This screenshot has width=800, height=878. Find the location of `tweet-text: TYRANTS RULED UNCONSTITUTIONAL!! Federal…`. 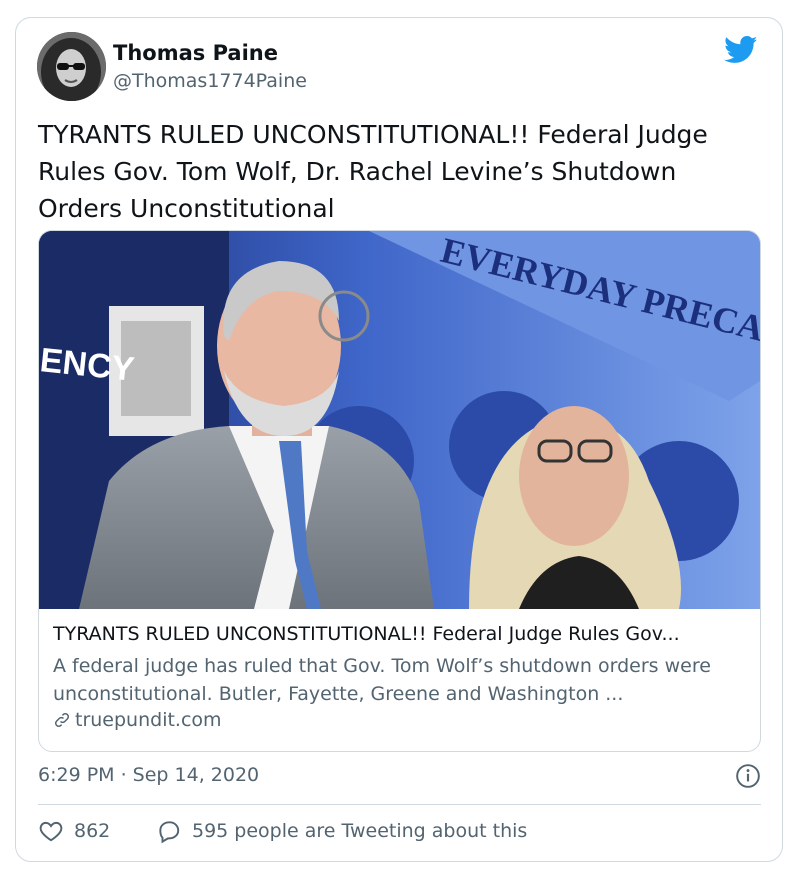

tweet-text: TYRANTS RULED UNCONSTITUTIONAL!! Federal… is located at coordinates (373, 171).